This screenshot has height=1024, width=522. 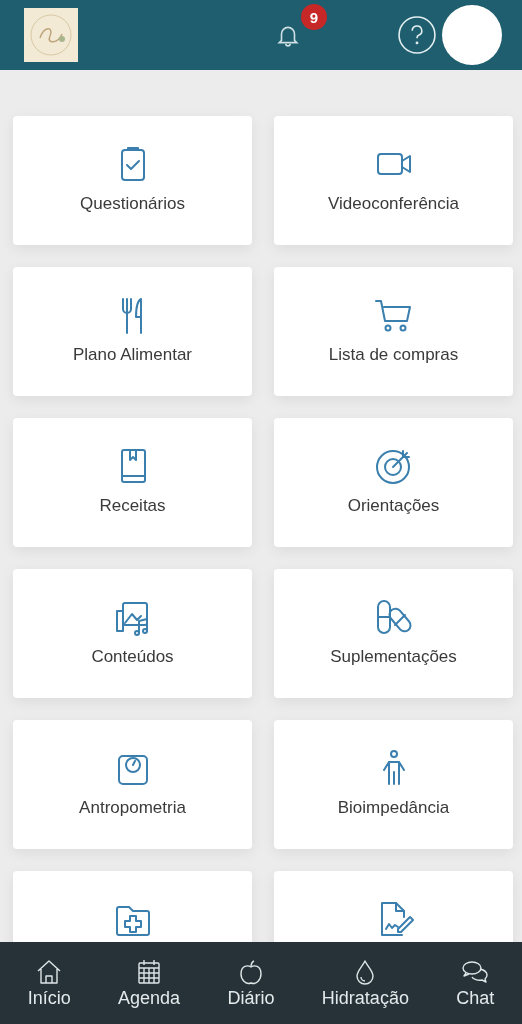 What do you see at coordinates (132, 657) in the screenshot?
I see `card-label: Conteúdos` at bounding box center [132, 657].